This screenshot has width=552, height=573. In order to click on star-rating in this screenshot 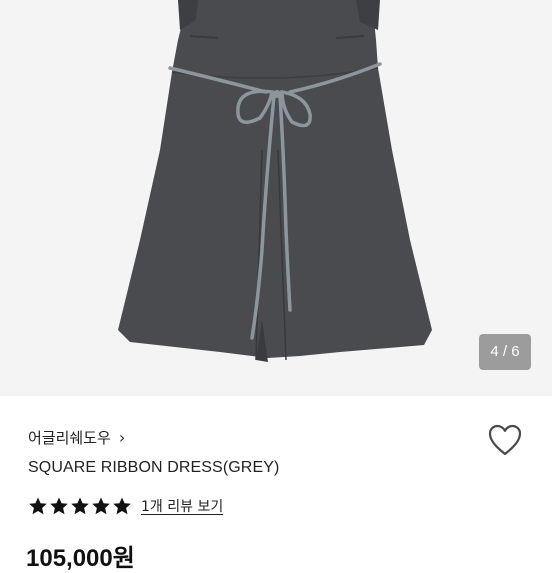, I will do `click(80, 506)`.